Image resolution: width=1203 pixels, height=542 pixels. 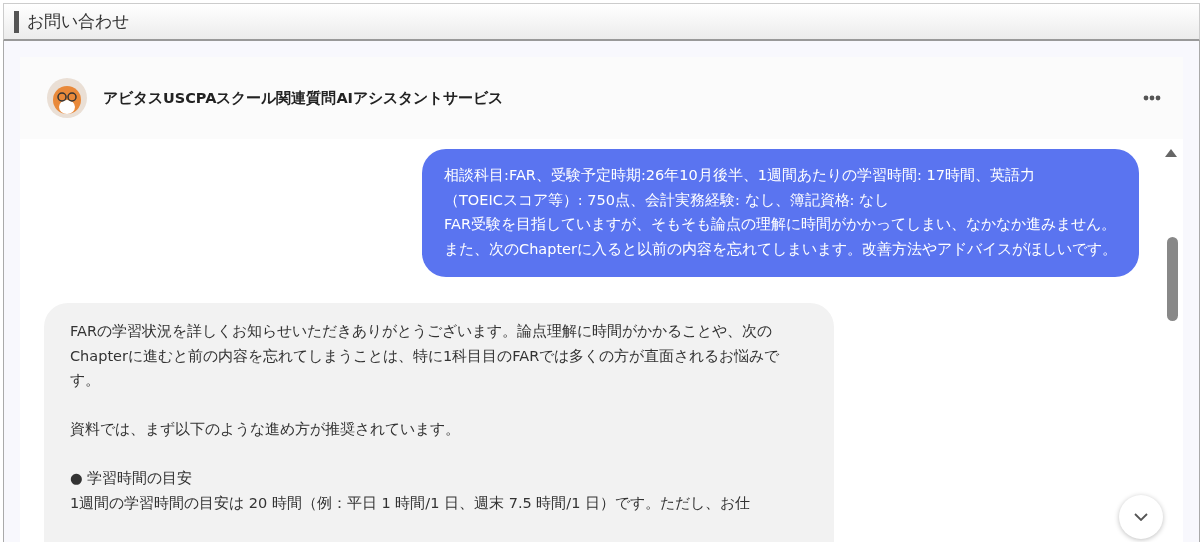 I want to click on header-accent-bar, so click(x=16, y=21).